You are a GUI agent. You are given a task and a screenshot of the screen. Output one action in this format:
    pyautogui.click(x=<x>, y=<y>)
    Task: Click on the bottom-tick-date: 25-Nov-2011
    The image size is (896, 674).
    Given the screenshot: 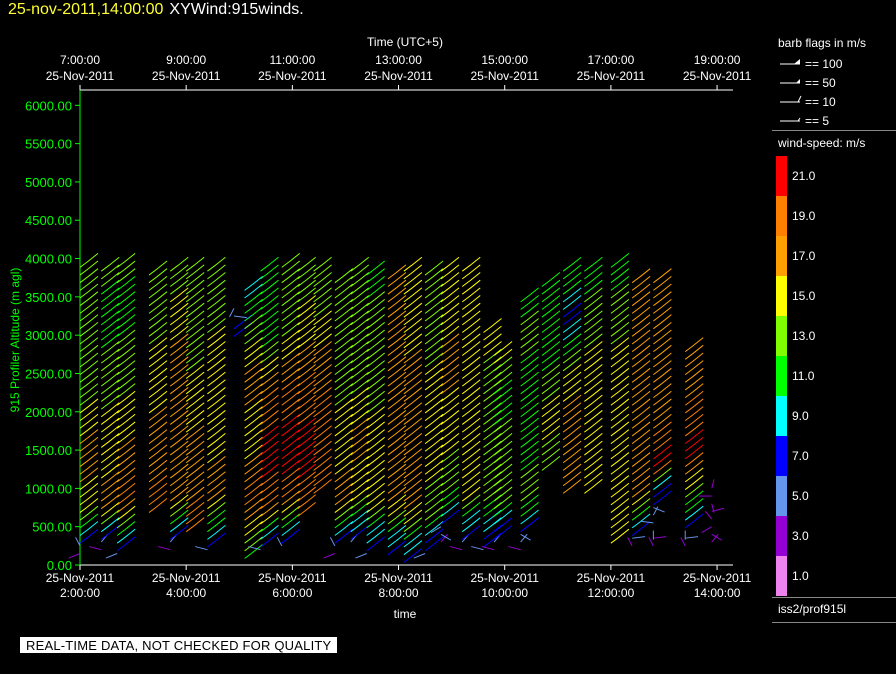 What is the action you would take?
    pyautogui.click(x=611, y=578)
    